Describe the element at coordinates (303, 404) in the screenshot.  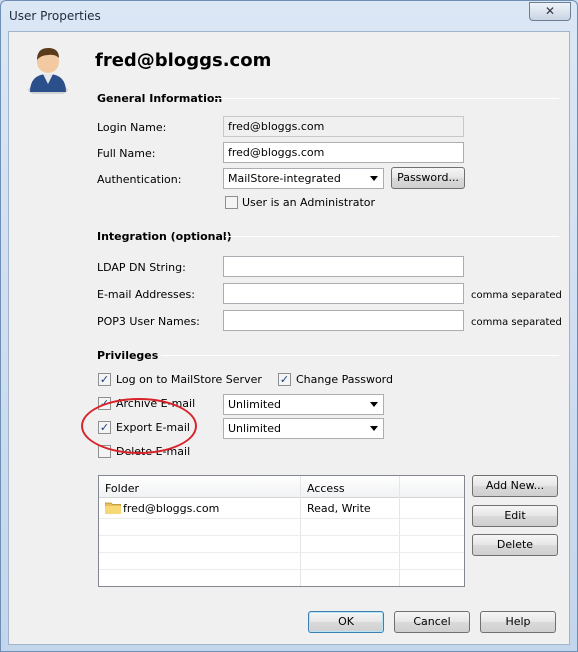
I see `archive-limit-select: Unlimited` at that location.